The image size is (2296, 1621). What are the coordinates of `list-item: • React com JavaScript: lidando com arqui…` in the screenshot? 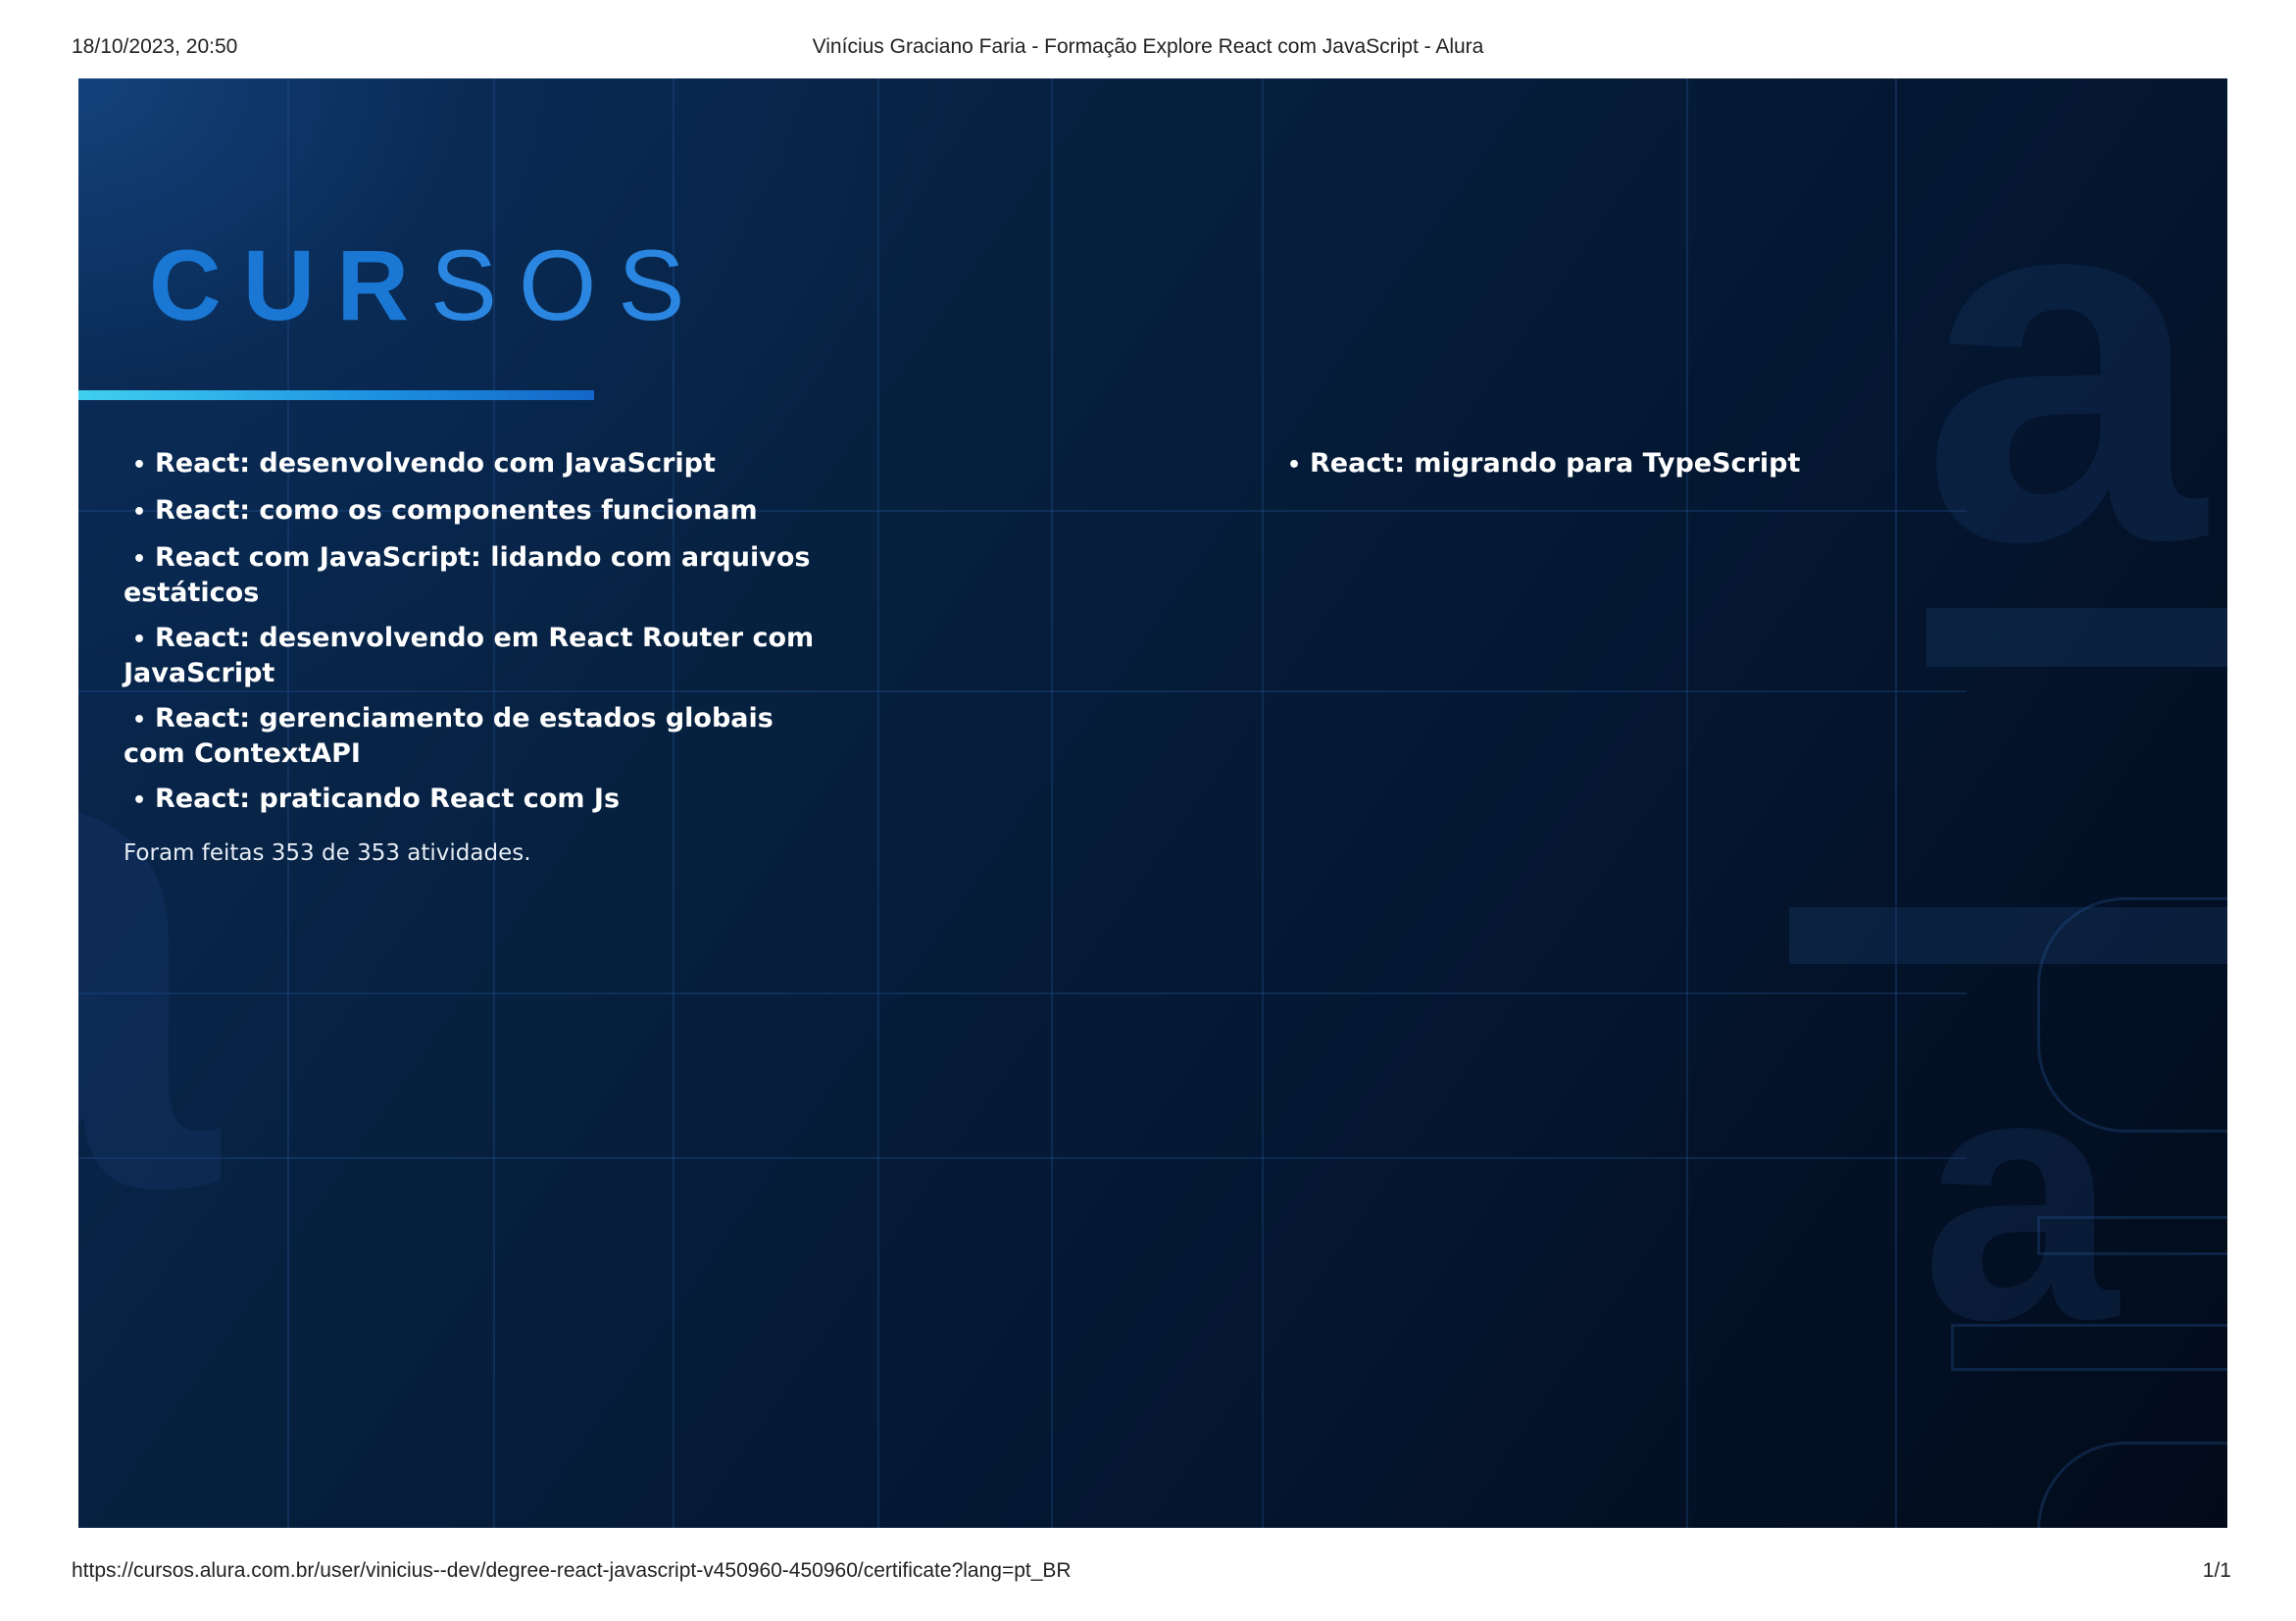 It's located at (476, 575).